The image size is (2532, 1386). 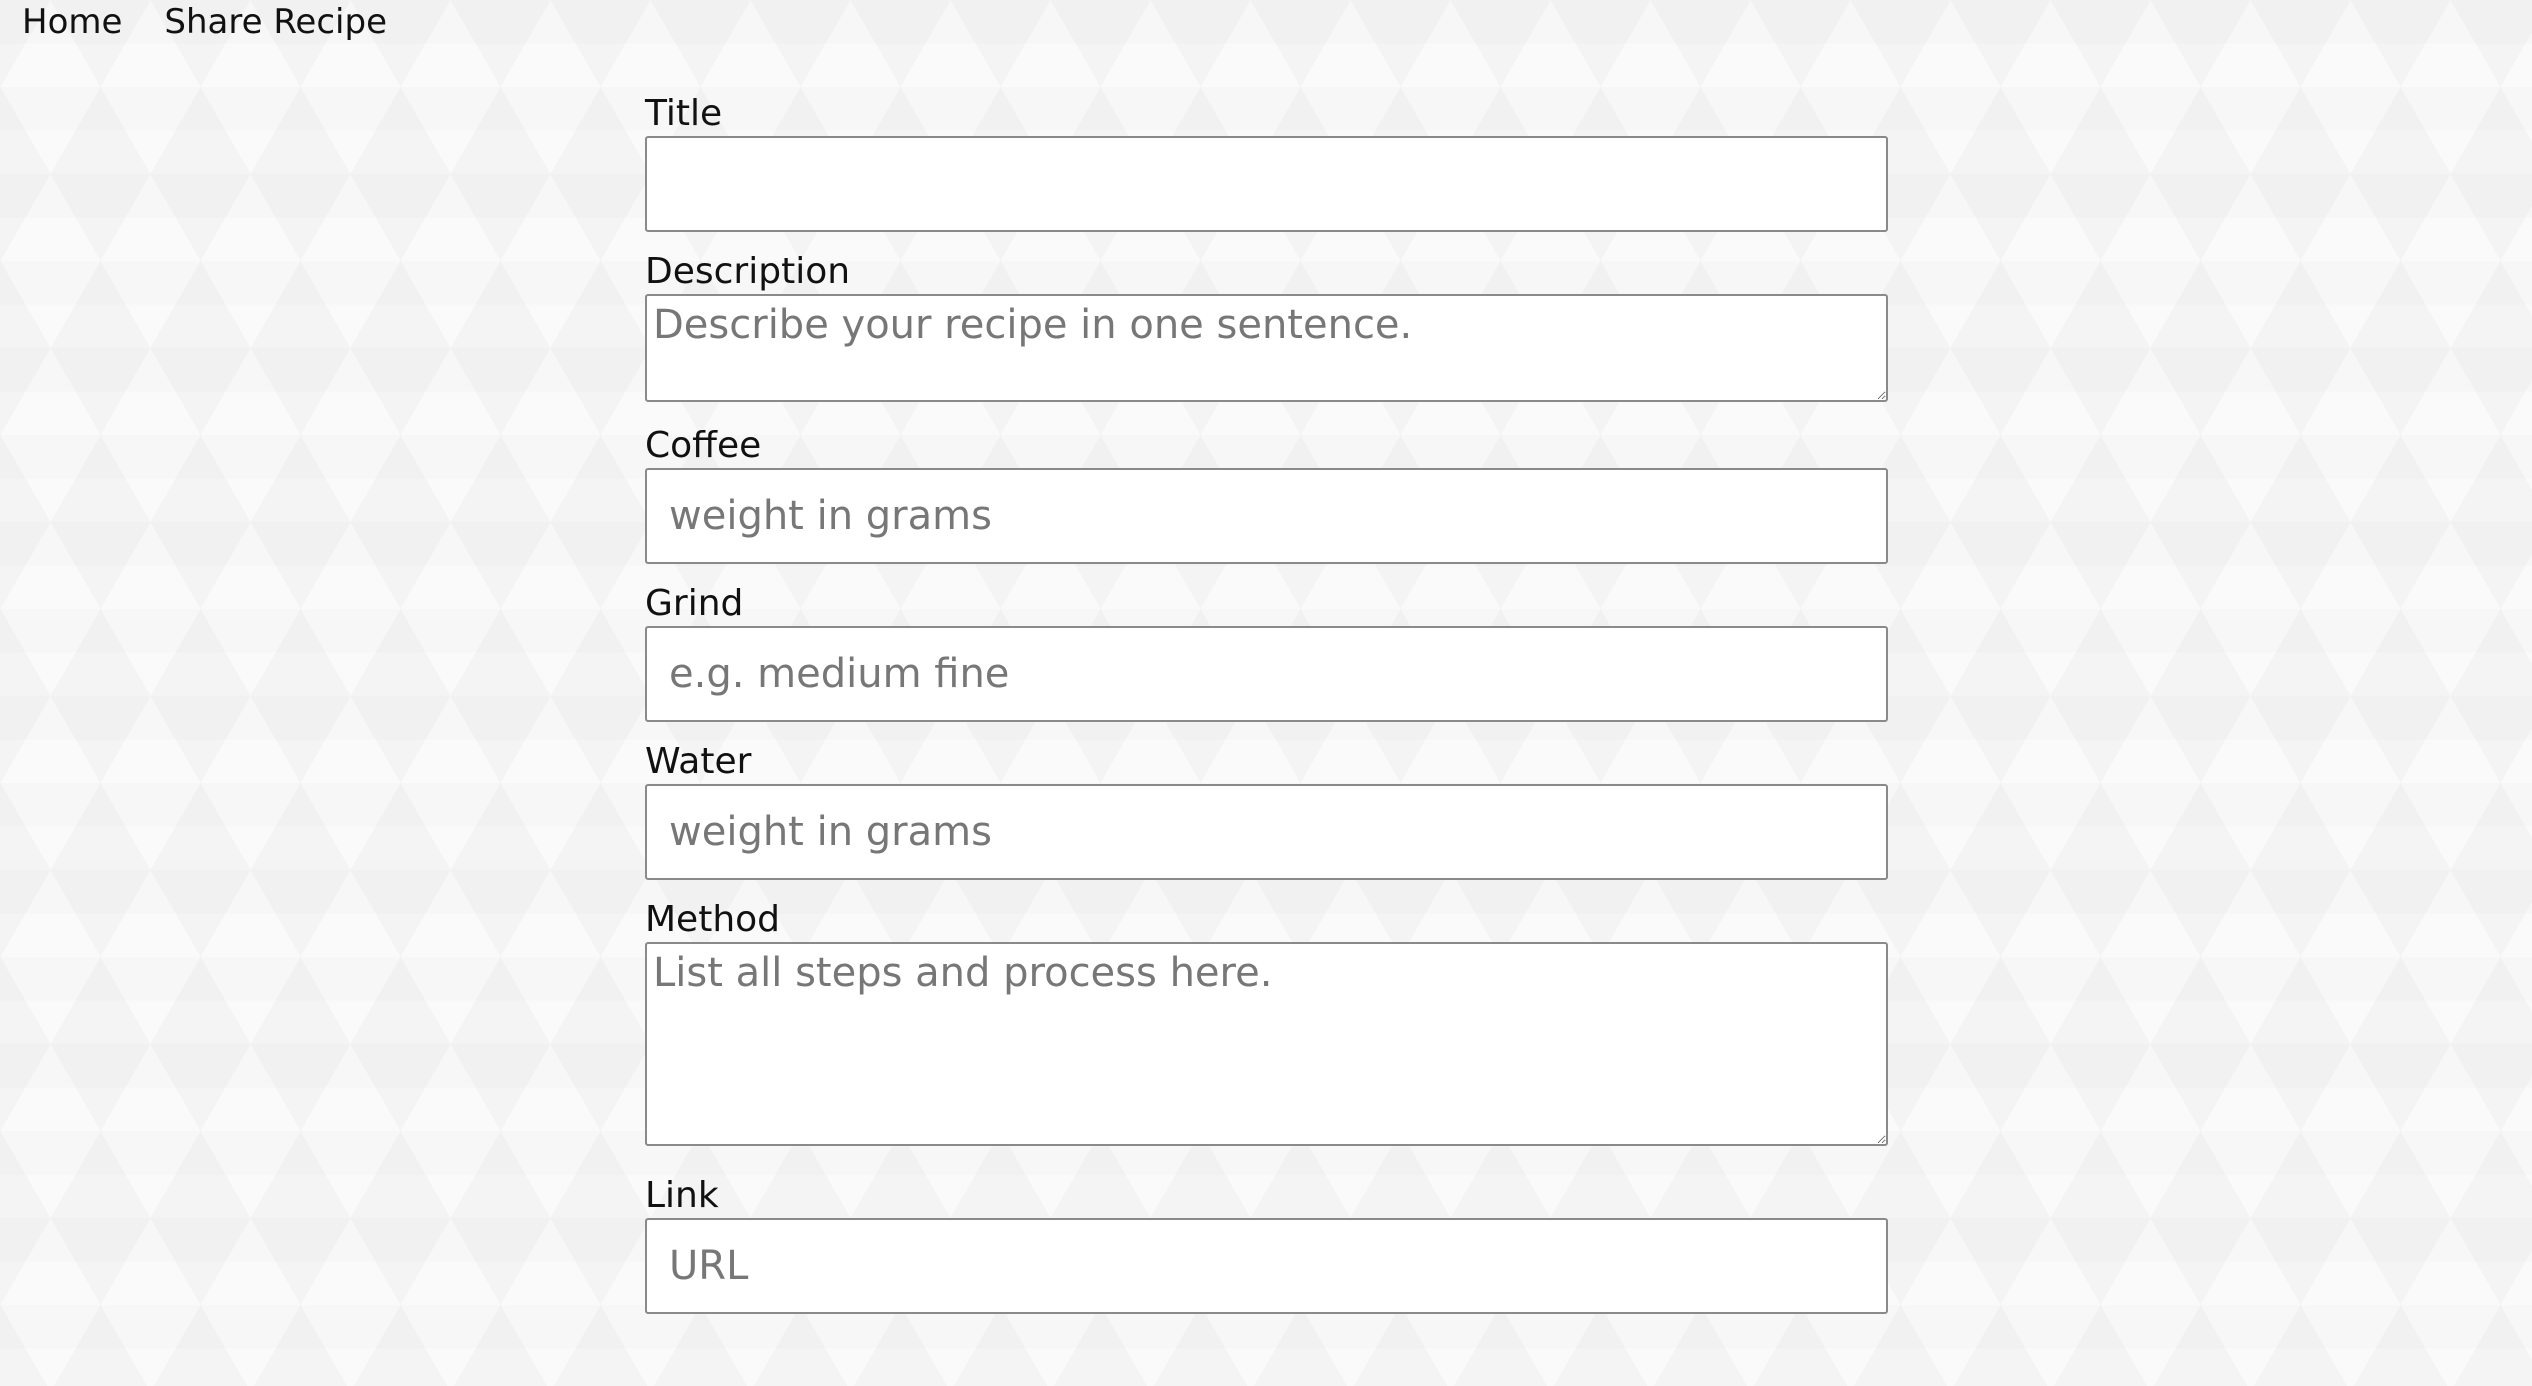 I want to click on method-label: Method, so click(x=713, y=919).